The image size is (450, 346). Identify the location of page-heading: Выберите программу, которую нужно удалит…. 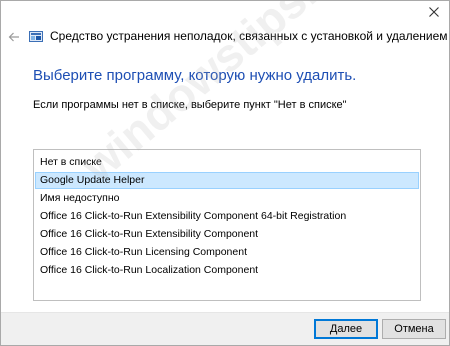
(195, 75).